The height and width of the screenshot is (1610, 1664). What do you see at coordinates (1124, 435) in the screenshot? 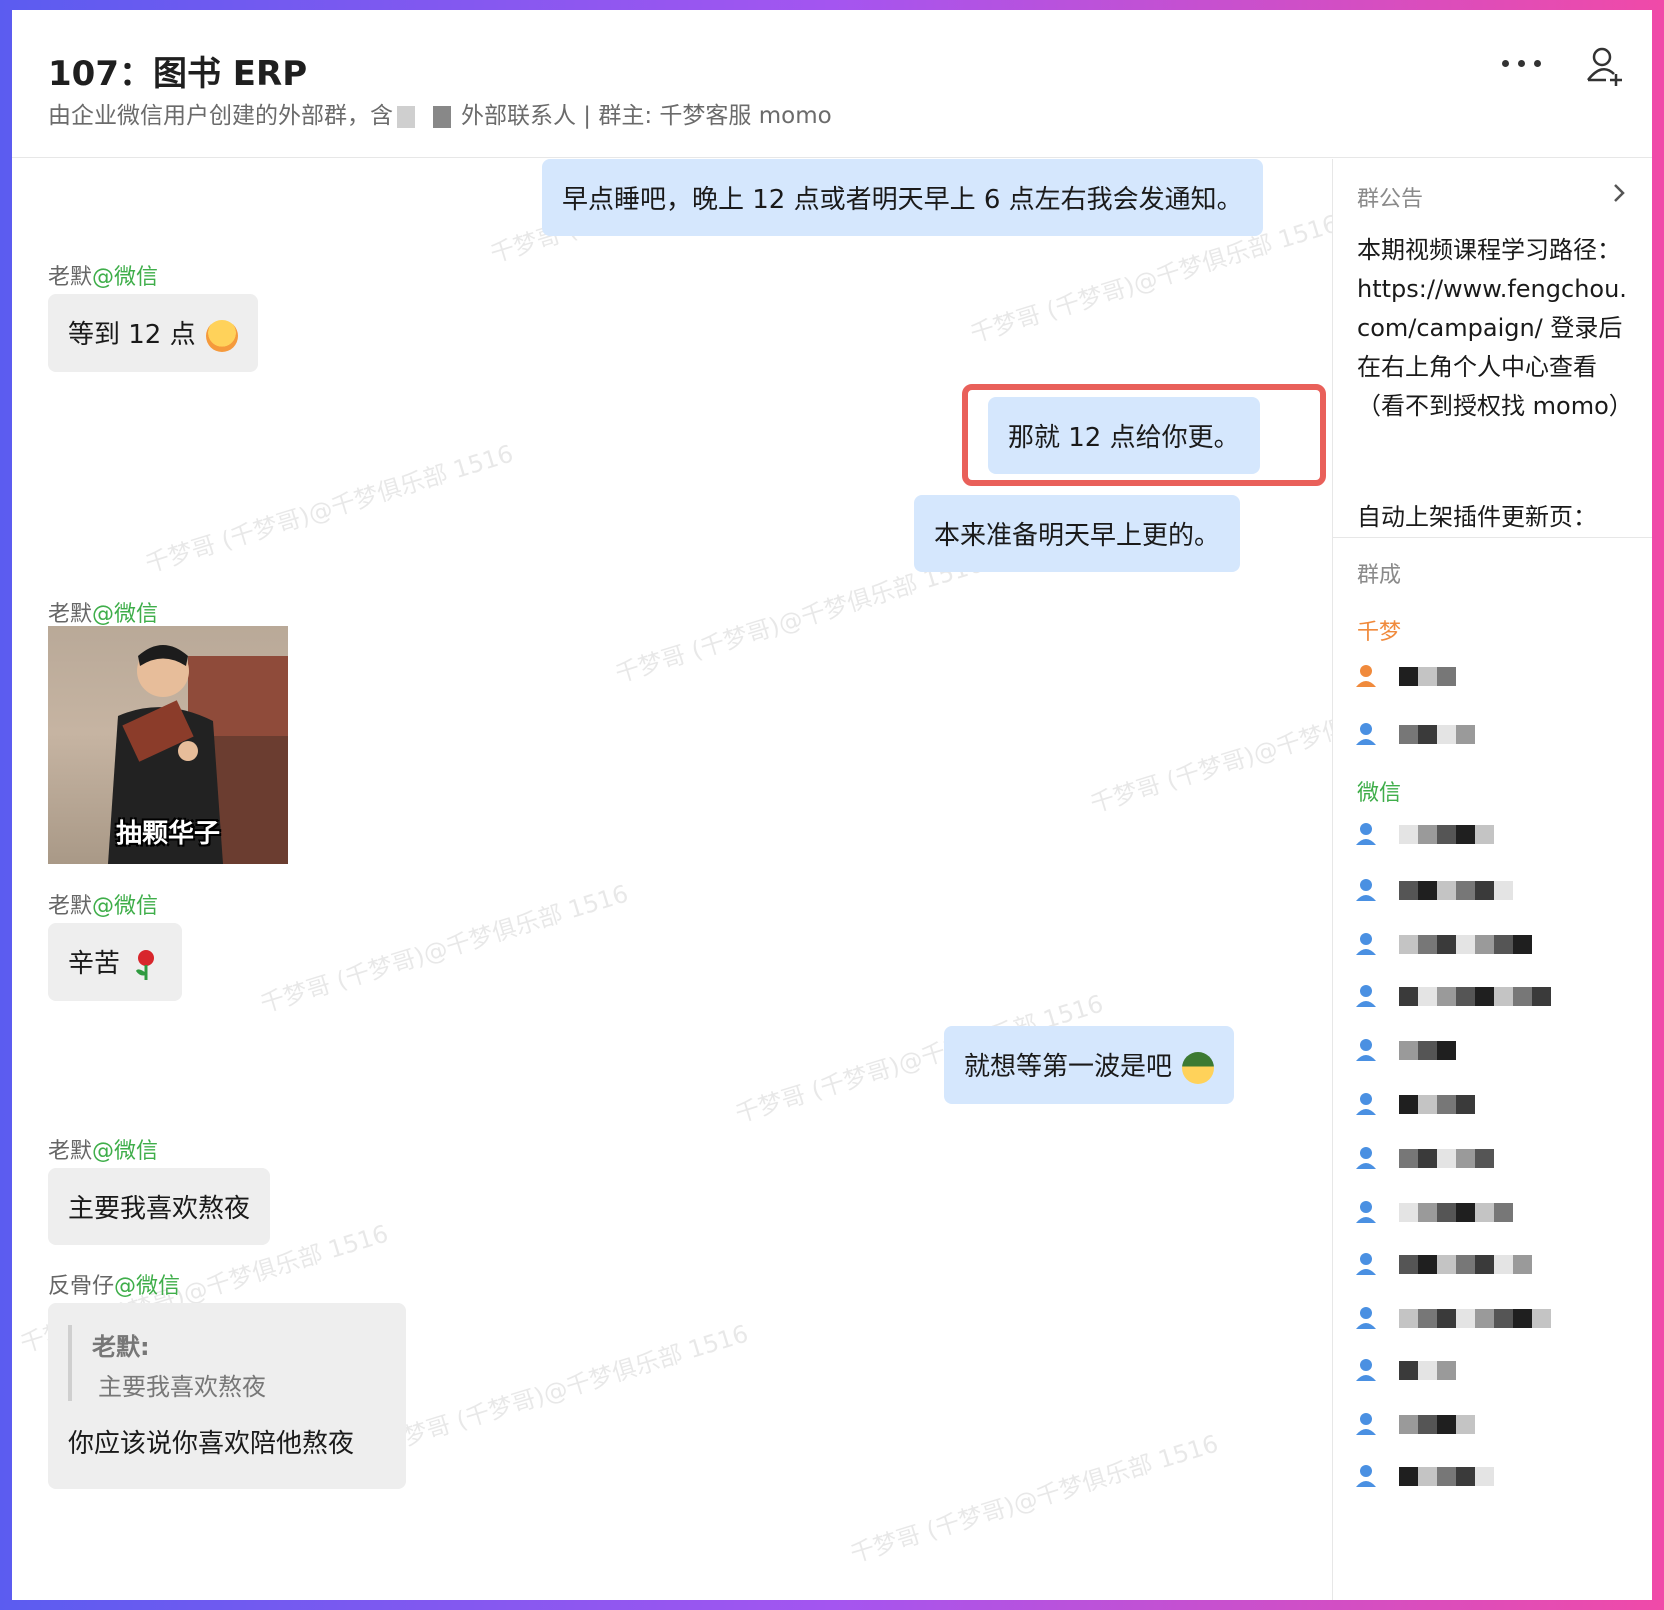
I see `message-bubble-own: 那就 12 点给你更。` at bounding box center [1124, 435].